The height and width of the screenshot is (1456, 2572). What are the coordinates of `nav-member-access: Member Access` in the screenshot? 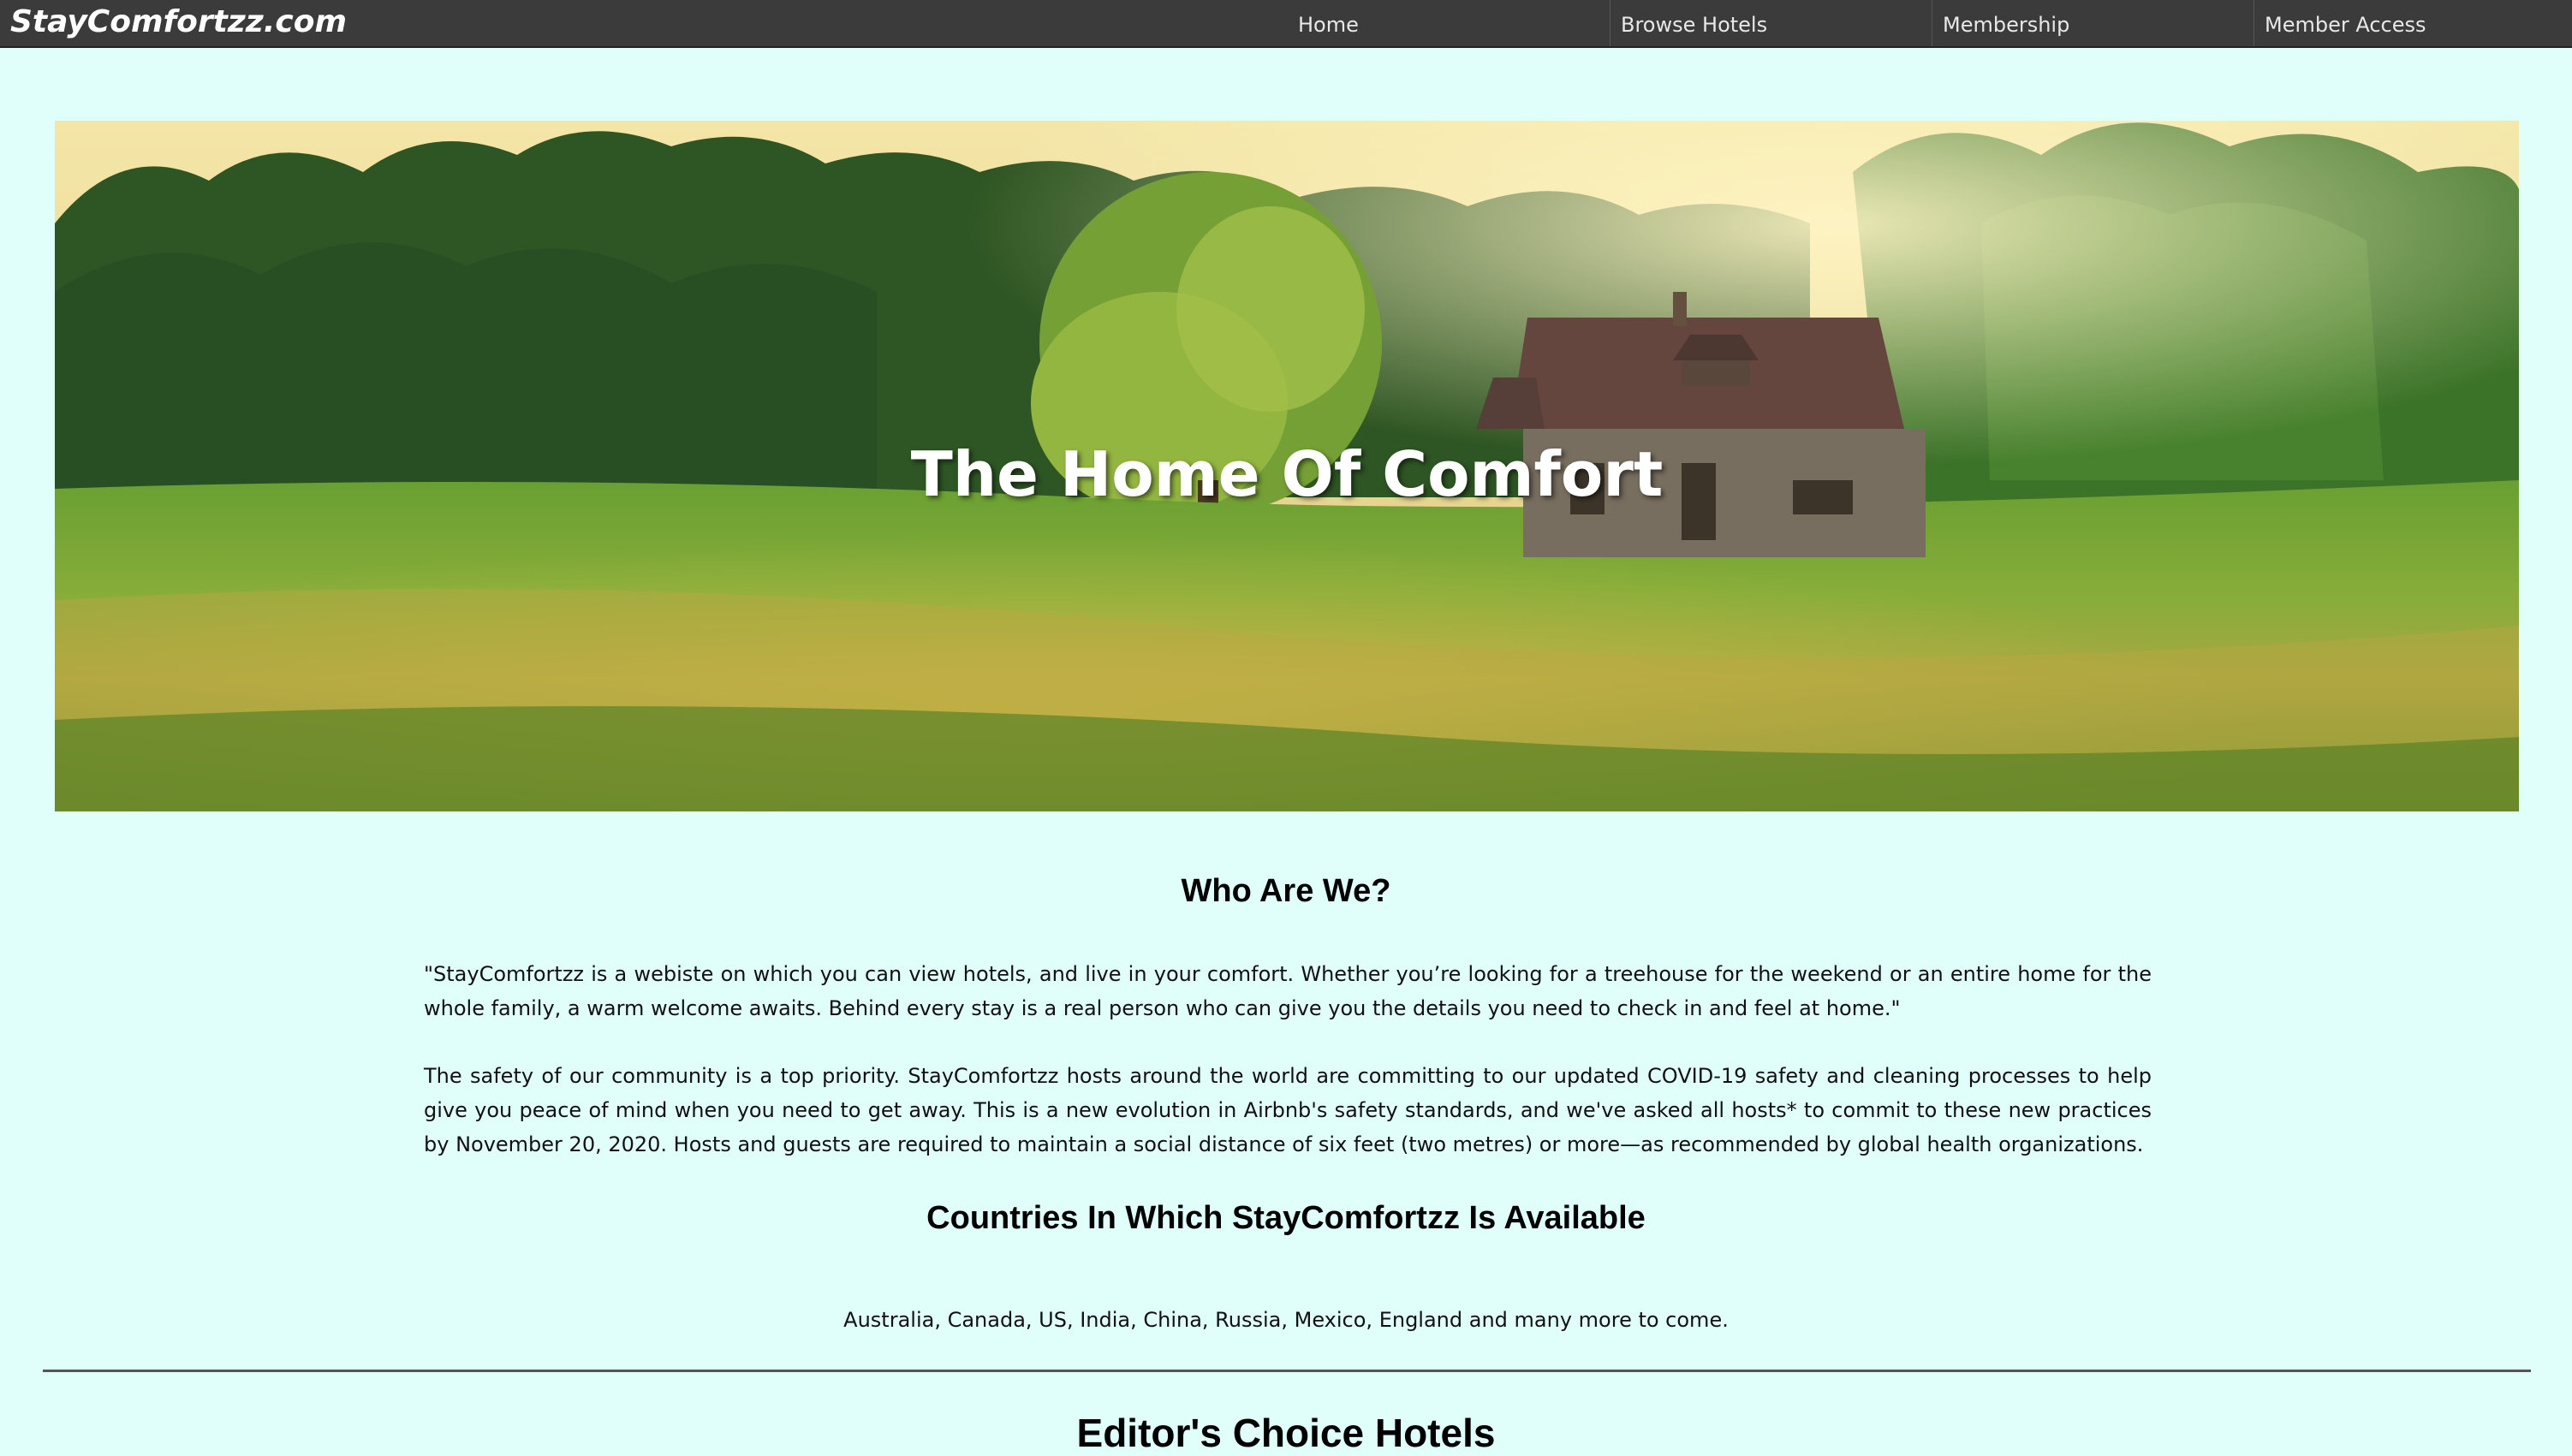 It's located at (2413, 23).